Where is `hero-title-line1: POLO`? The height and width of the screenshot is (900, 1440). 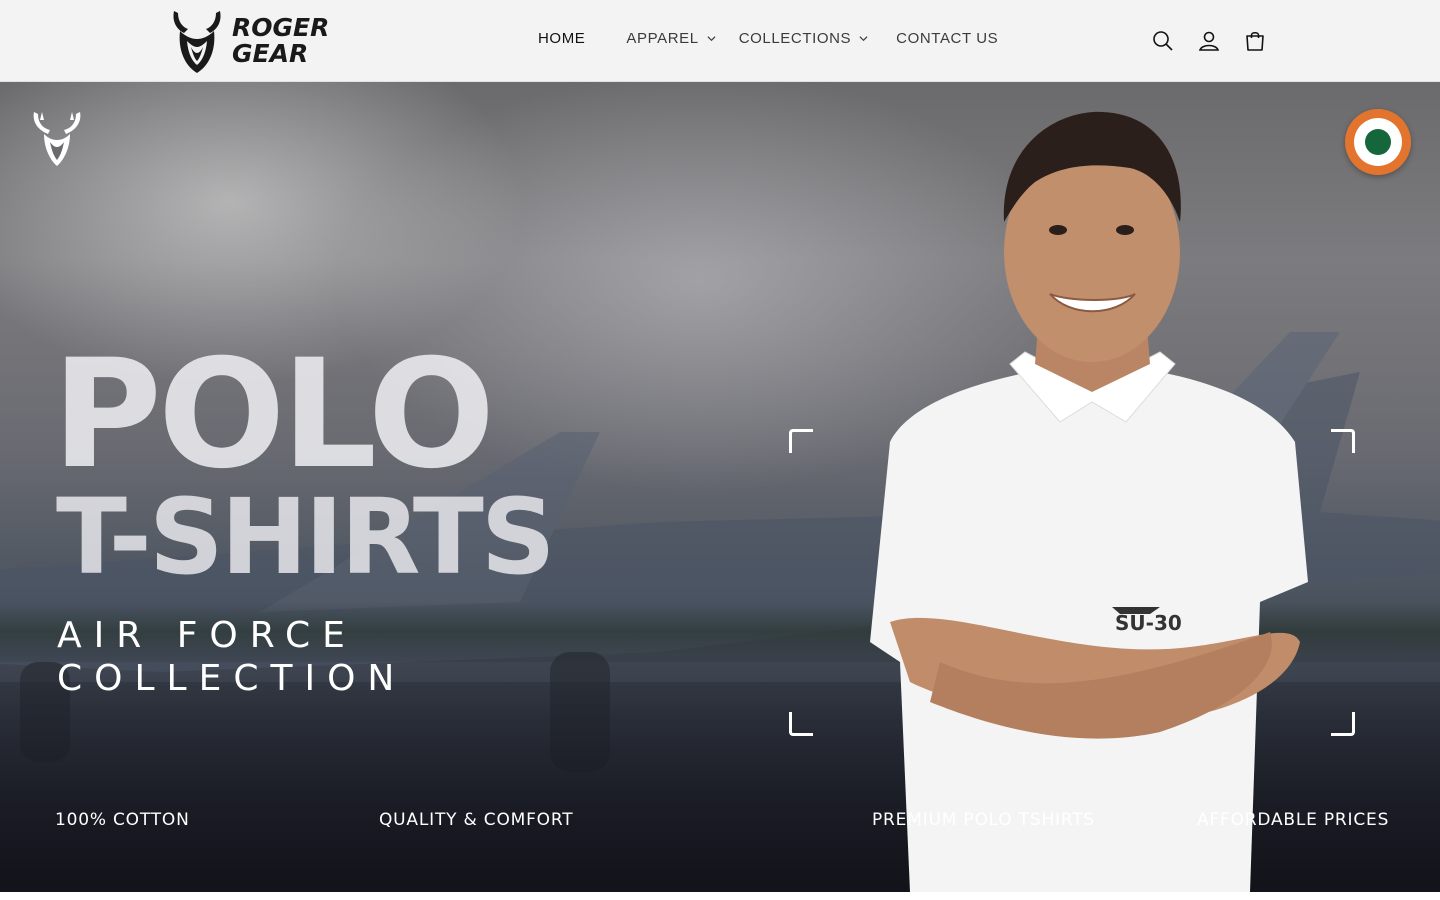
hero-title-line1: POLO is located at coordinates (273, 415).